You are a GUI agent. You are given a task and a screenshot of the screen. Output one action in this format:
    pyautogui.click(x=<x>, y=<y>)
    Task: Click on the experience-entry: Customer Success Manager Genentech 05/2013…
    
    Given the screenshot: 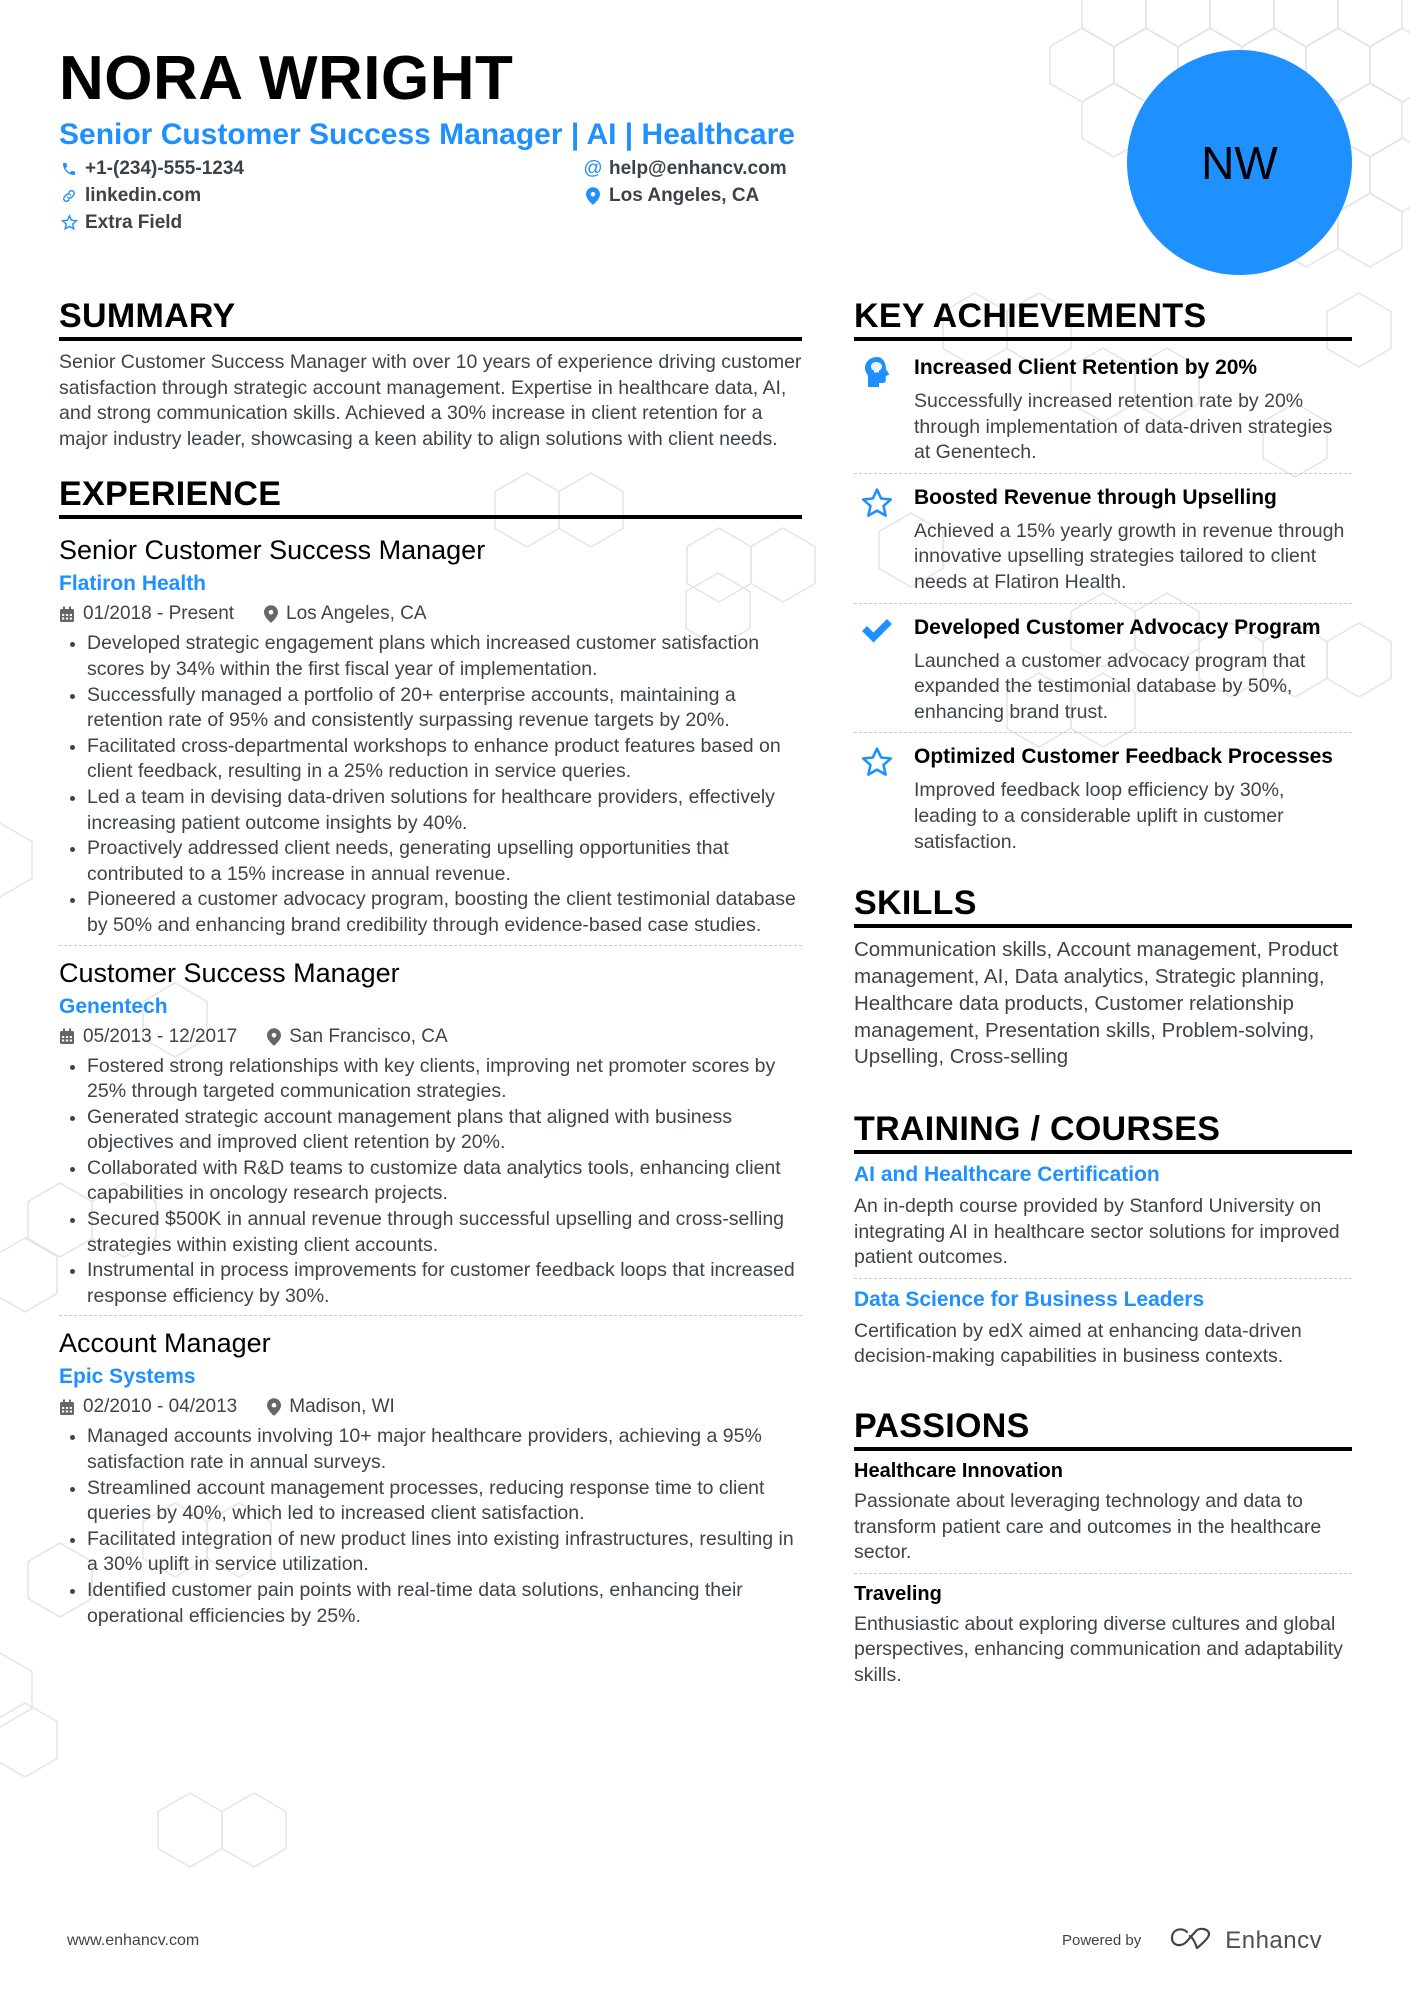 What is the action you would take?
    pyautogui.click(x=430, y=1133)
    